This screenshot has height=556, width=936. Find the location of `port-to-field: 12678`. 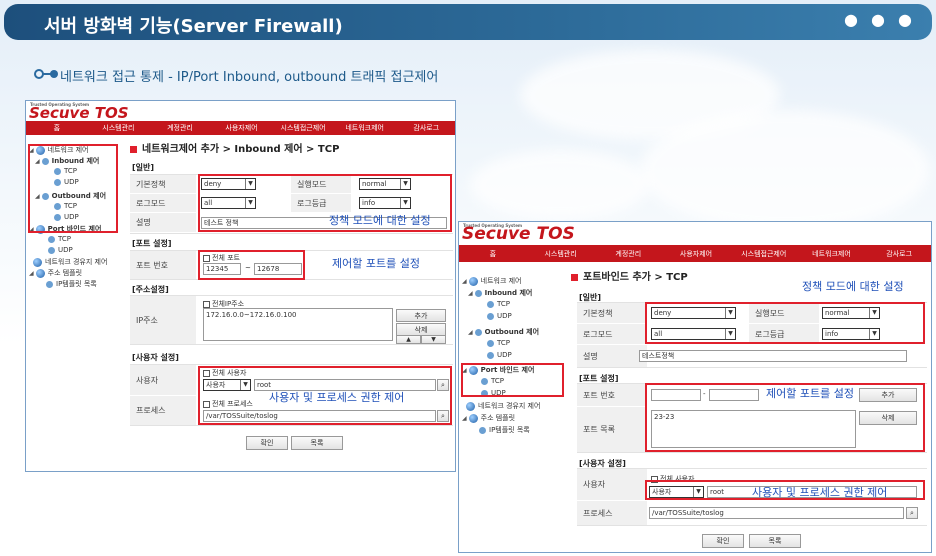

port-to-field: 12678 is located at coordinates (278, 269).